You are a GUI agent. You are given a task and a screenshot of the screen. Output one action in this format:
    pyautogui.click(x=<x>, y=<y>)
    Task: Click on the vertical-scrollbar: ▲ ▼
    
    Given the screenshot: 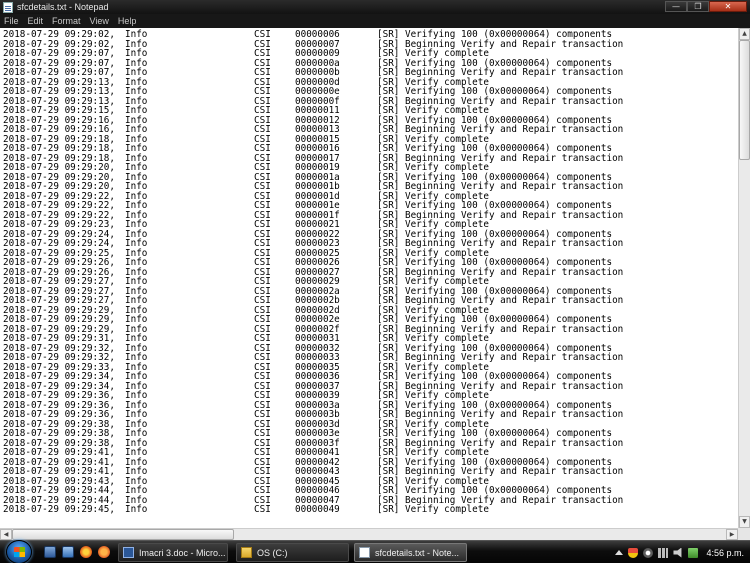 What is the action you would take?
    pyautogui.click(x=744, y=278)
    